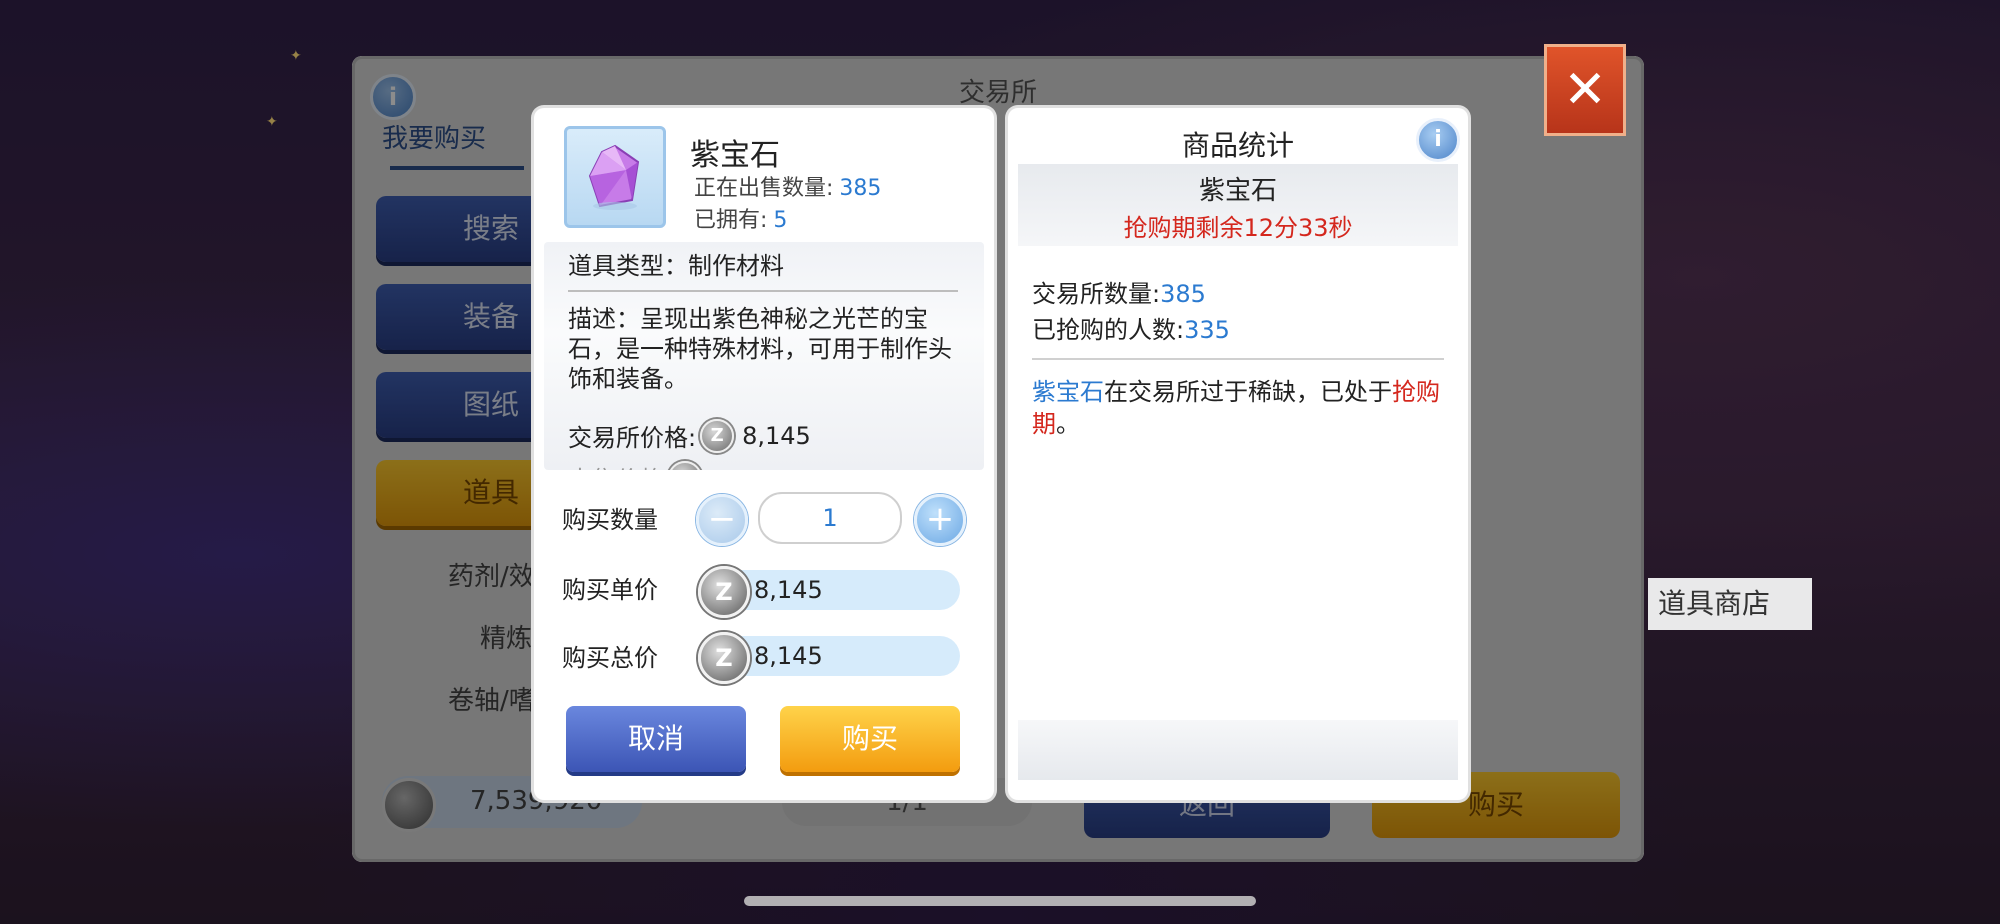  What do you see at coordinates (610, 658) in the screenshot?
I see `total-price-label: 购买总价` at bounding box center [610, 658].